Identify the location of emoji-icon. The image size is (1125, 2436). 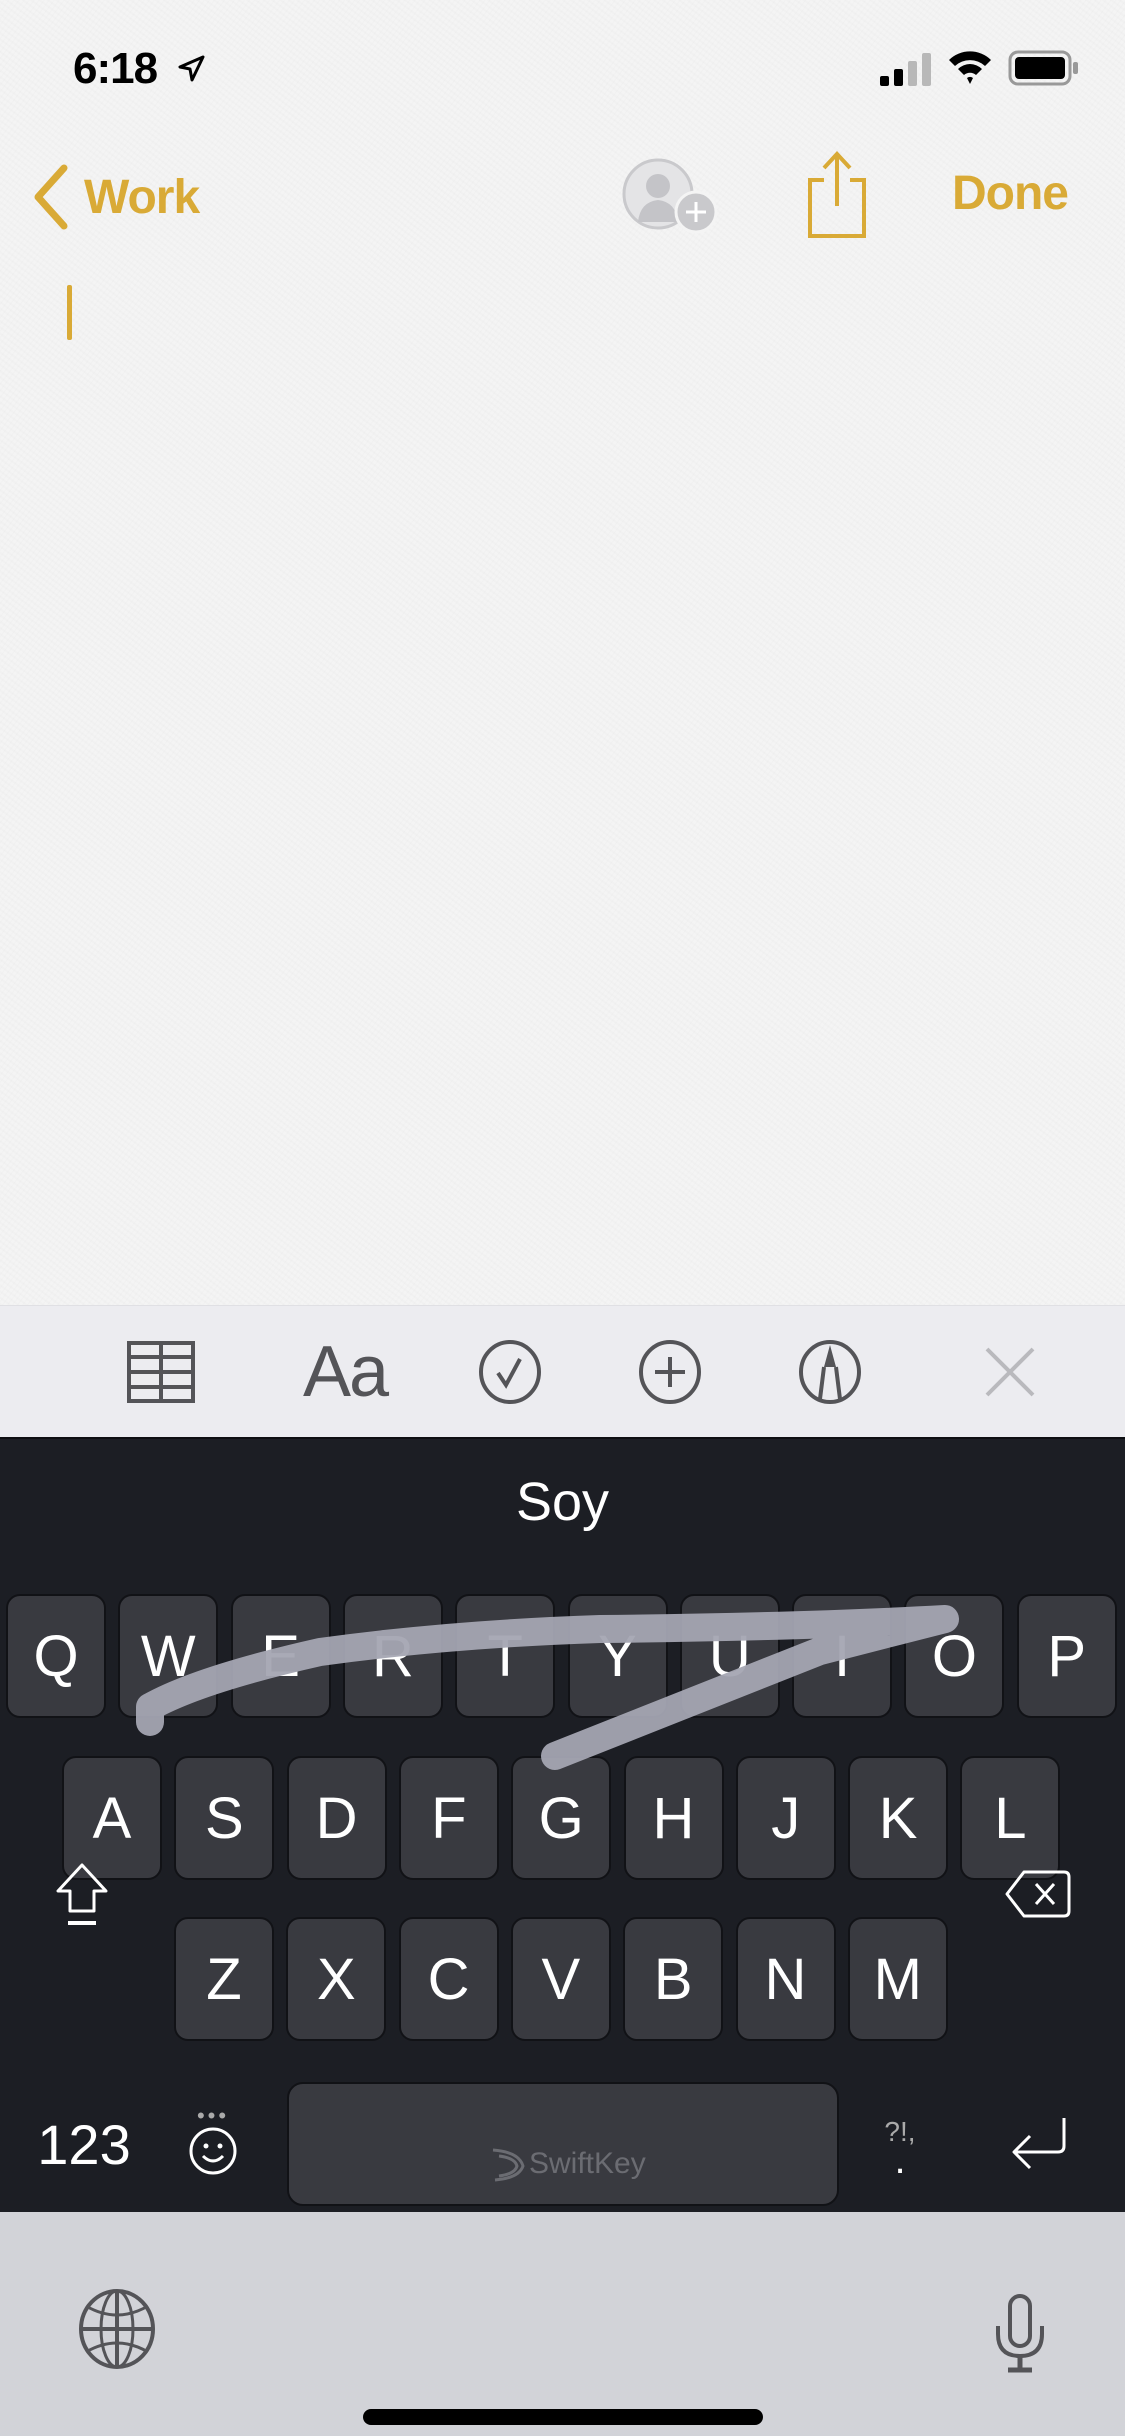
(213, 2151).